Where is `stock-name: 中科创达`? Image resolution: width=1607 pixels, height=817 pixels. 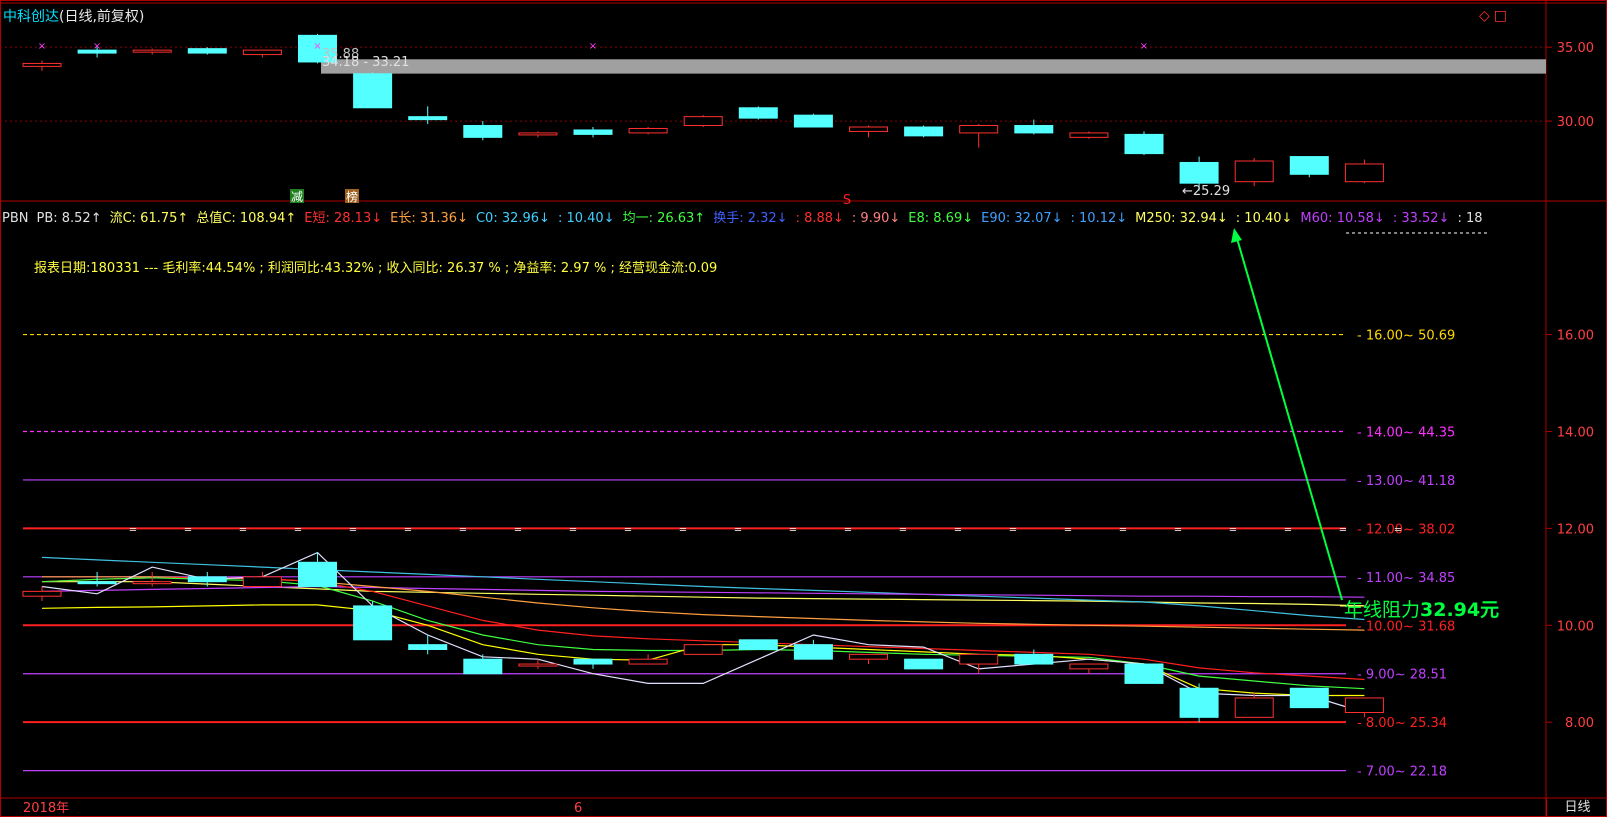 stock-name: 中科创达 is located at coordinates (31, 17).